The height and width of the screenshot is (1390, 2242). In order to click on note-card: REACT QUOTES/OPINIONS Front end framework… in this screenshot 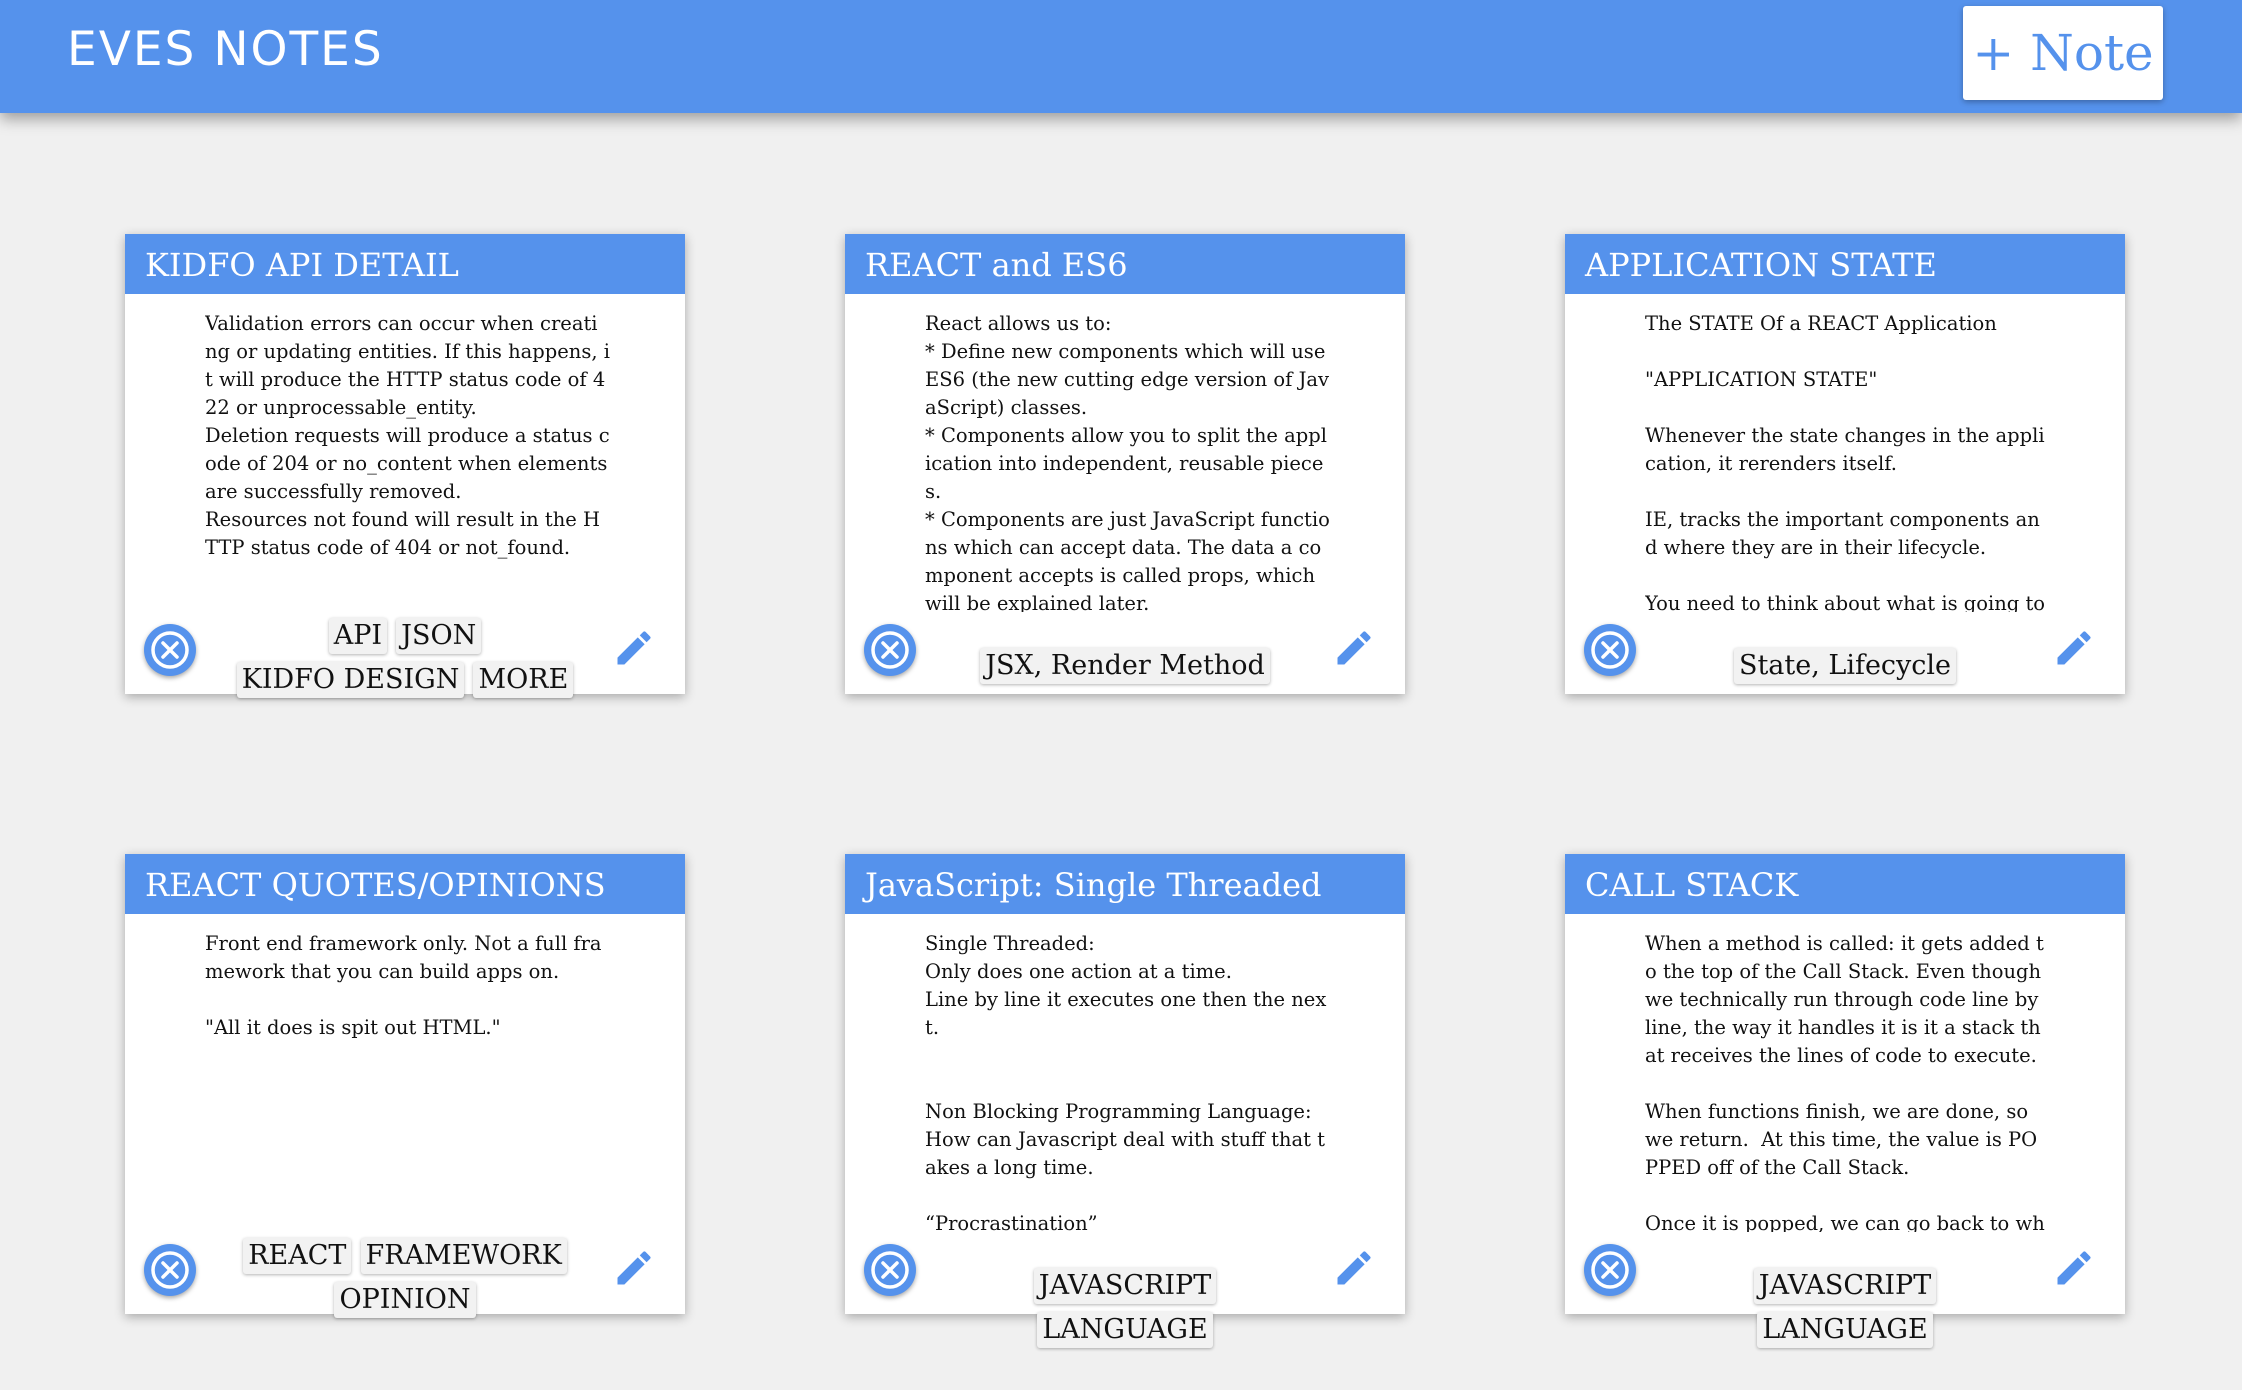, I will do `click(405, 1086)`.